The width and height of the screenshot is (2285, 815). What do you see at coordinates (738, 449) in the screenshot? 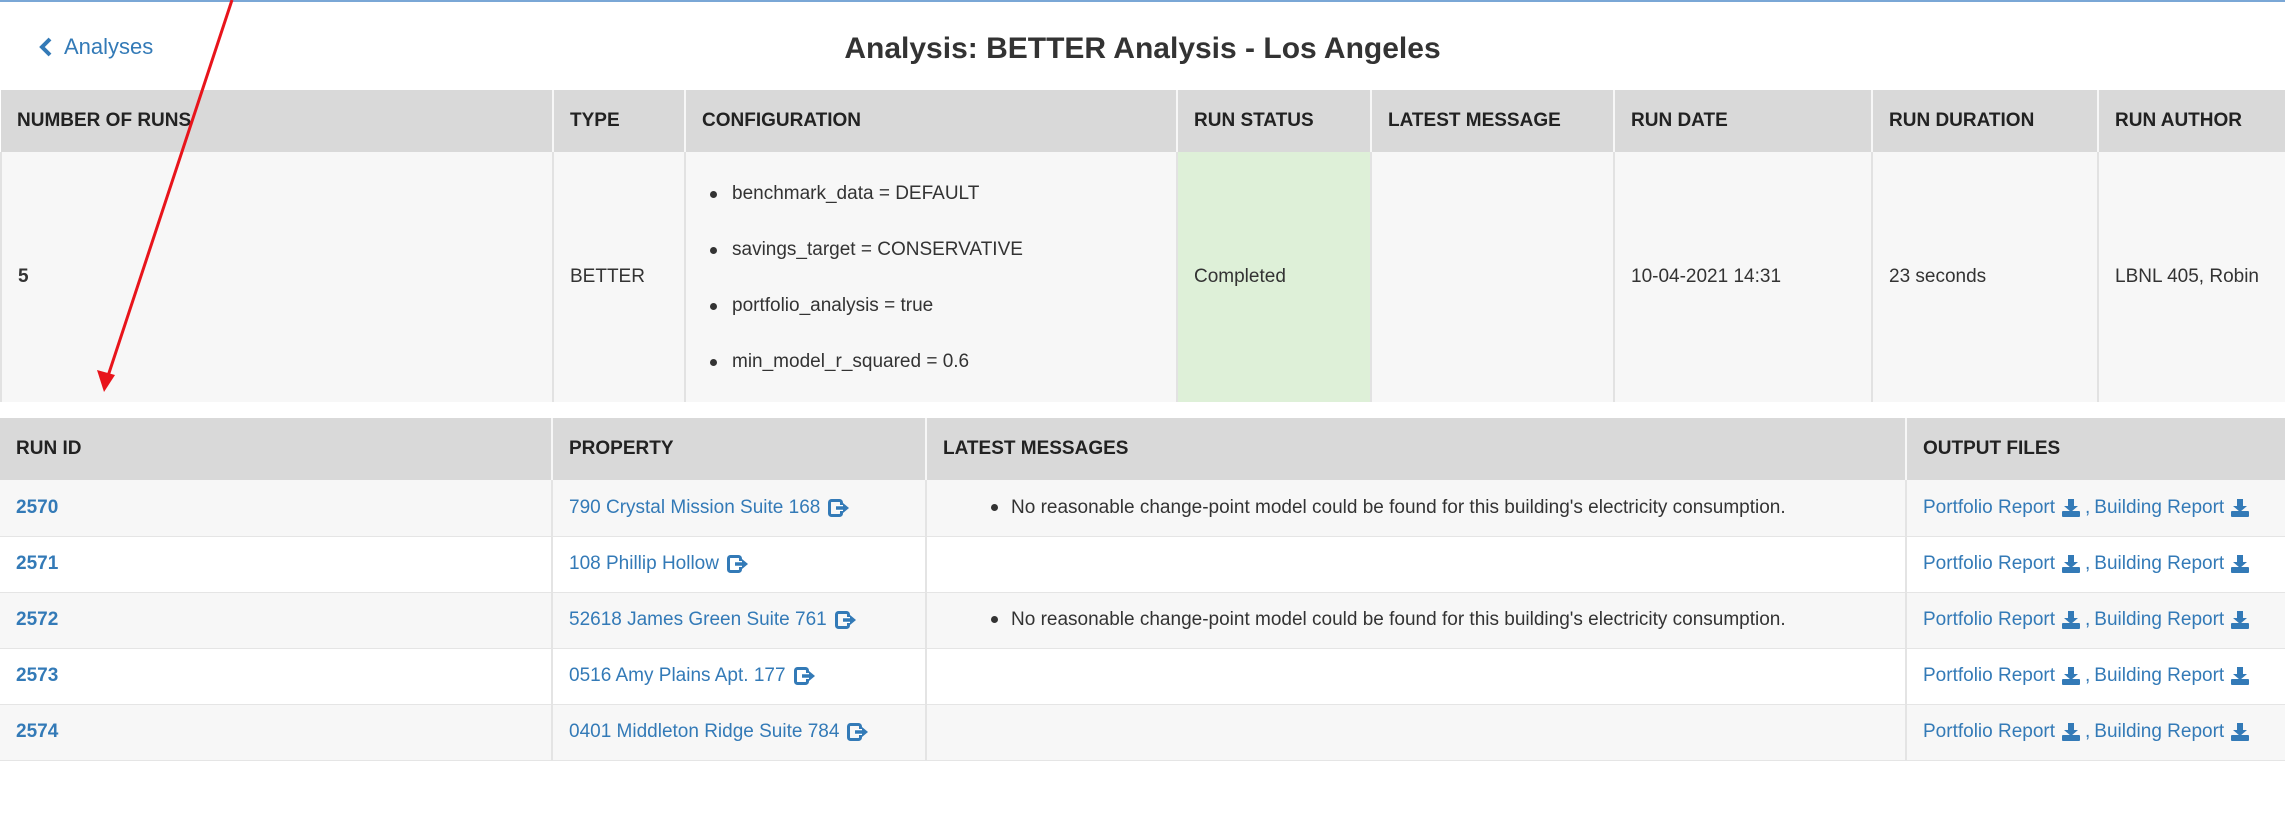
I see `col-property: PROPERTY` at bounding box center [738, 449].